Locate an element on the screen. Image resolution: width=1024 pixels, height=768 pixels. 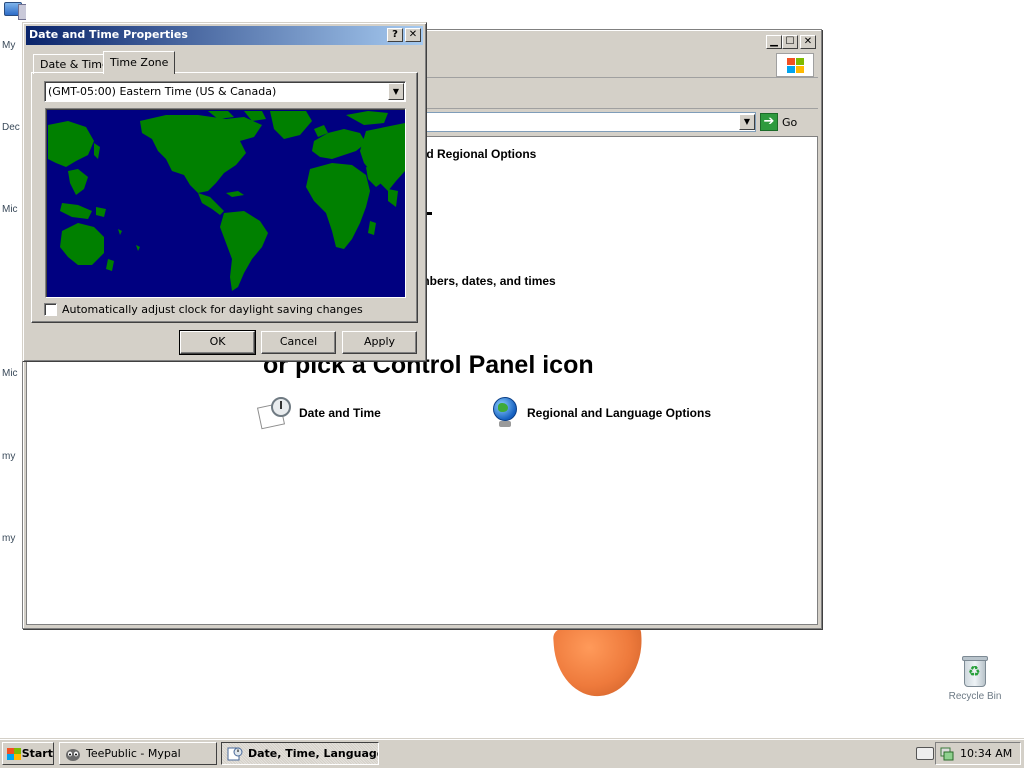
desktop-icon-recycle-bin: ♻ Recycle Bin is located at coordinates (975, 679).